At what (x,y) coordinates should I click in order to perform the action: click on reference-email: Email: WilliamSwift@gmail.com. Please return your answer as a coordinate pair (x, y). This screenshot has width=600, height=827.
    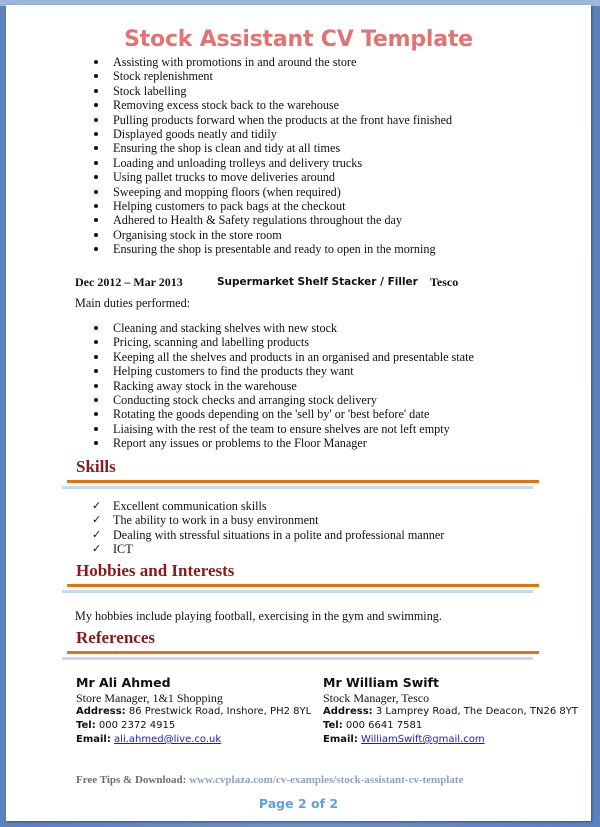
    Looking at the image, I should click on (404, 739).